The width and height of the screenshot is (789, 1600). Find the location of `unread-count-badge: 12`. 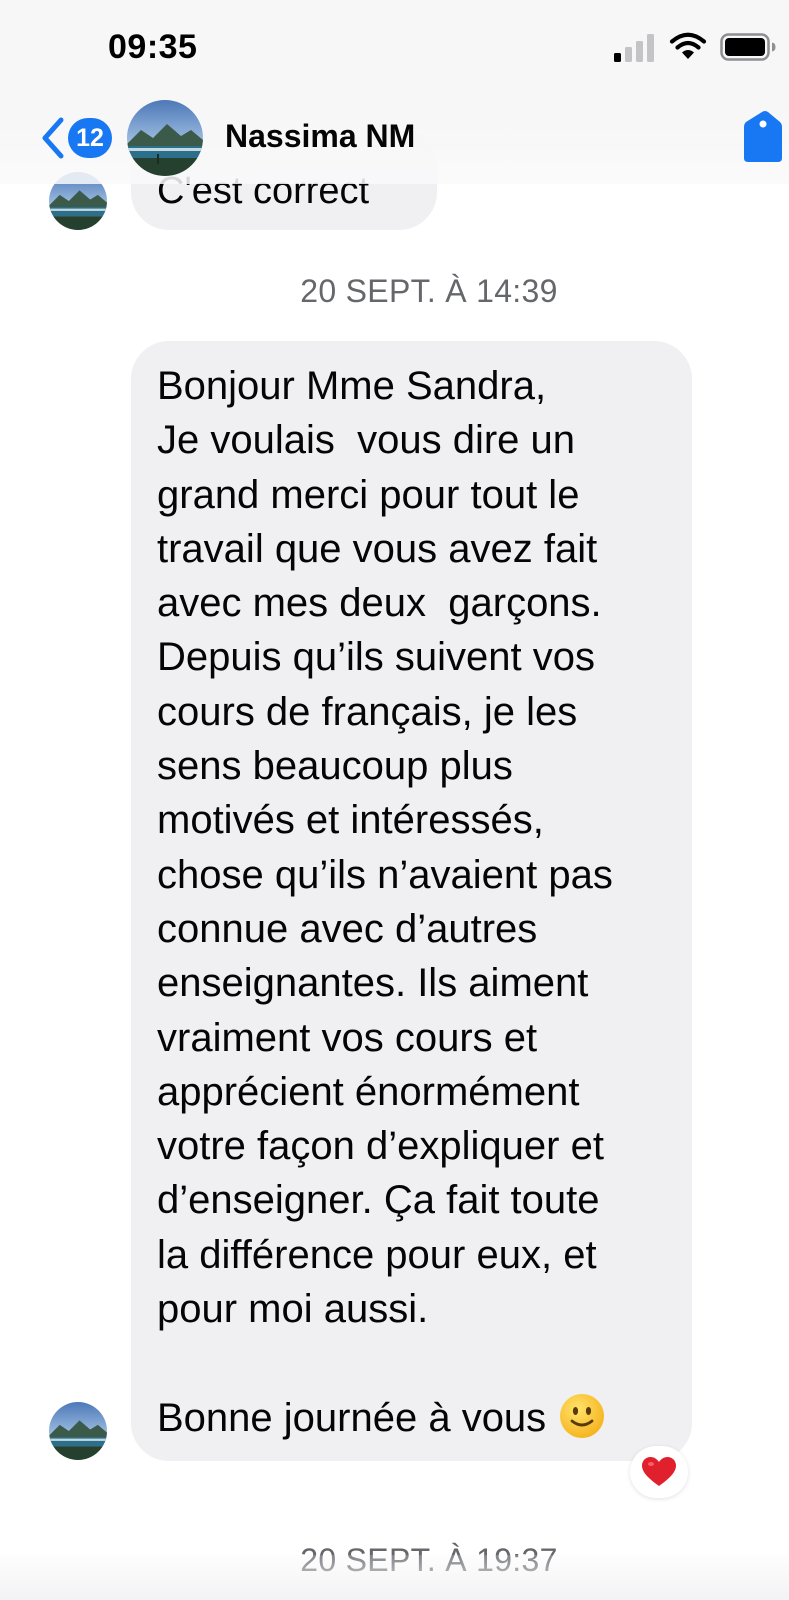

unread-count-badge: 12 is located at coordinates (90, 138).